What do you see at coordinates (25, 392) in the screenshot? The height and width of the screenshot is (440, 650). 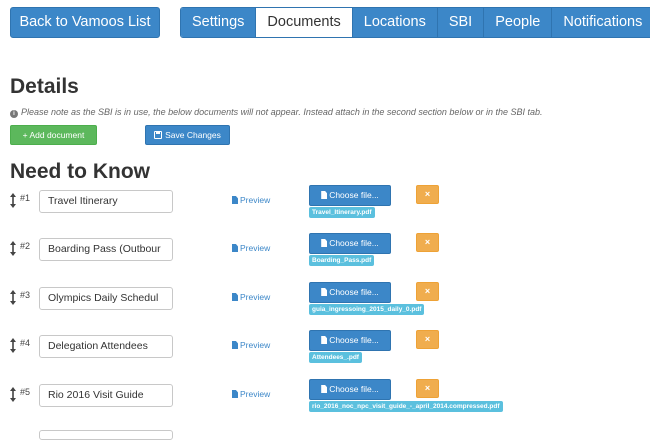 I see `document-number: #5` at bounding box center [25, 392].